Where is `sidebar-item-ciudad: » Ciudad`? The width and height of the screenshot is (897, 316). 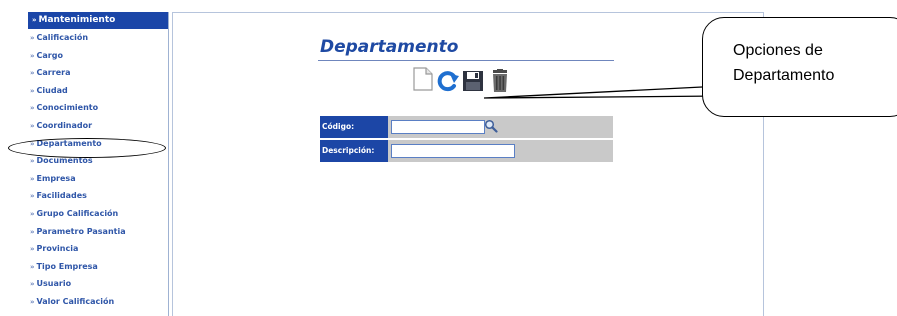 sidebar-item-ciudad: » Ciudad is located at coordinates (98, 91).